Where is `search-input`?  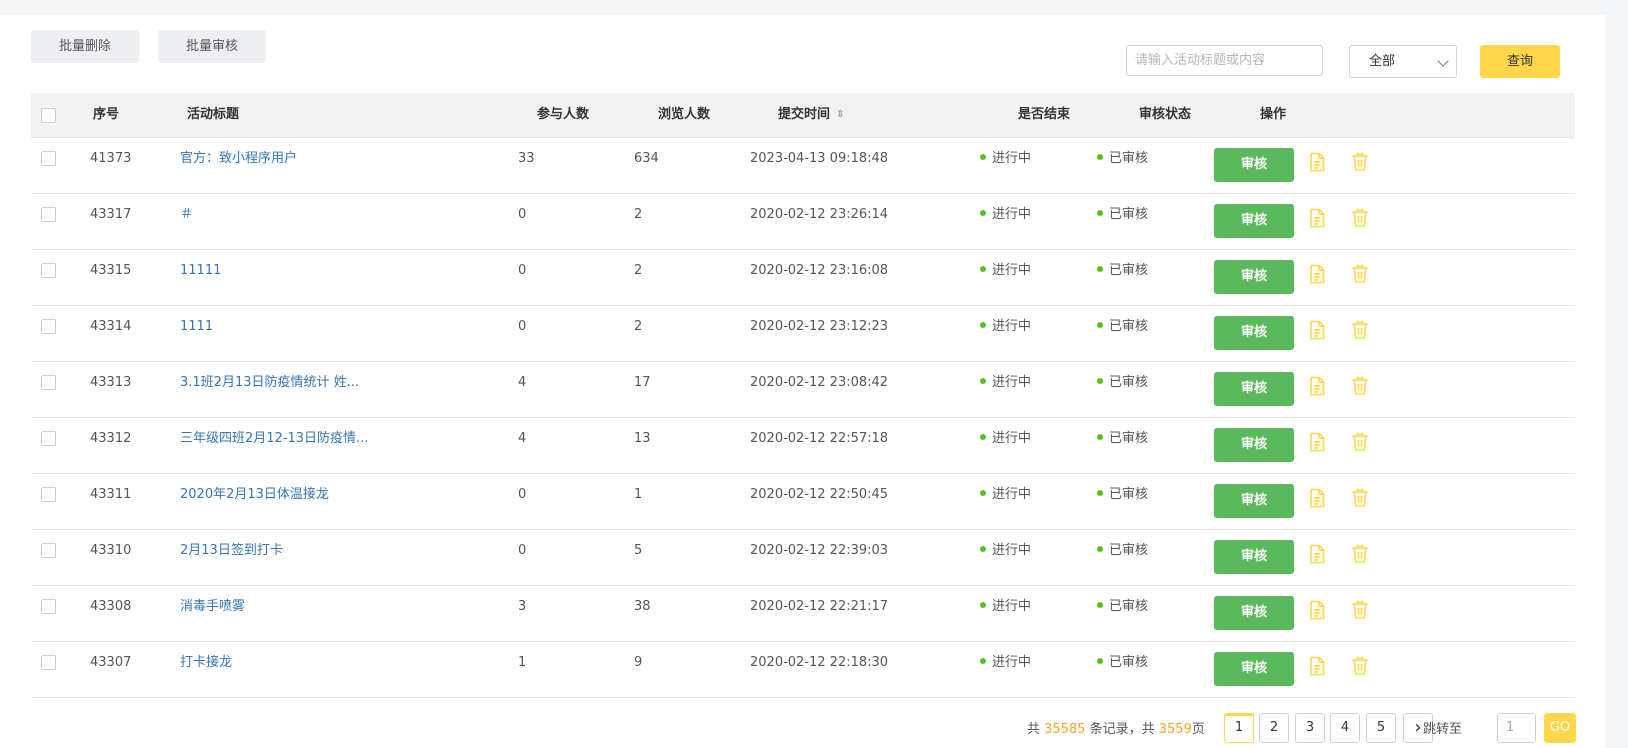 search-input is located at coordinates (1224, 60).